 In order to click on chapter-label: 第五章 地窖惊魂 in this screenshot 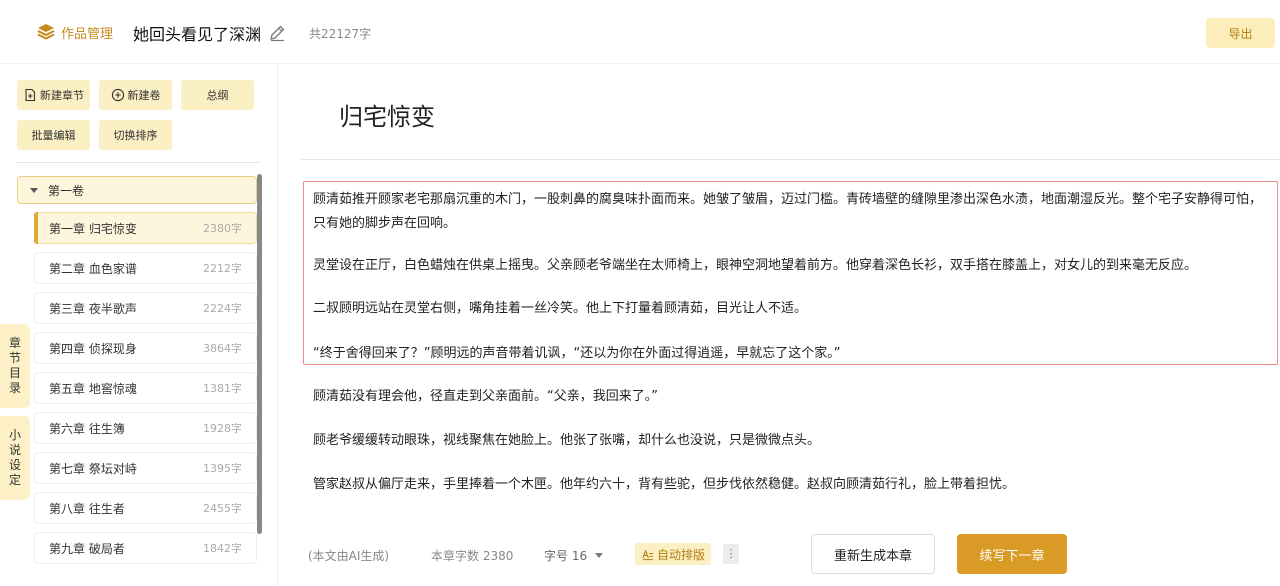, I will do `click(93, 388)`.